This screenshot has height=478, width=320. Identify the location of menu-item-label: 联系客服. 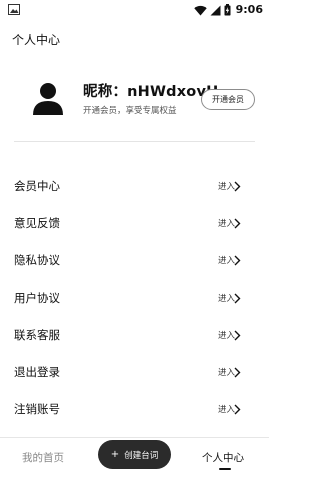
(37, 335).